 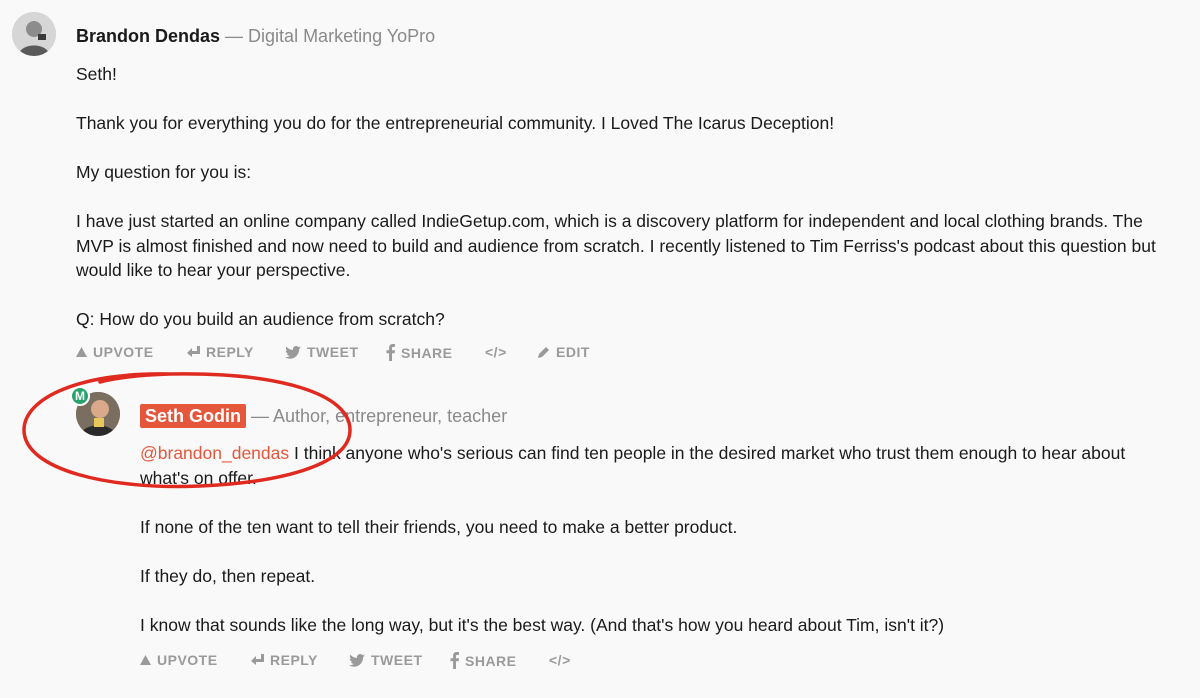 I want to click on author-name: Brandon Dendas, so click(x=148, y=36).